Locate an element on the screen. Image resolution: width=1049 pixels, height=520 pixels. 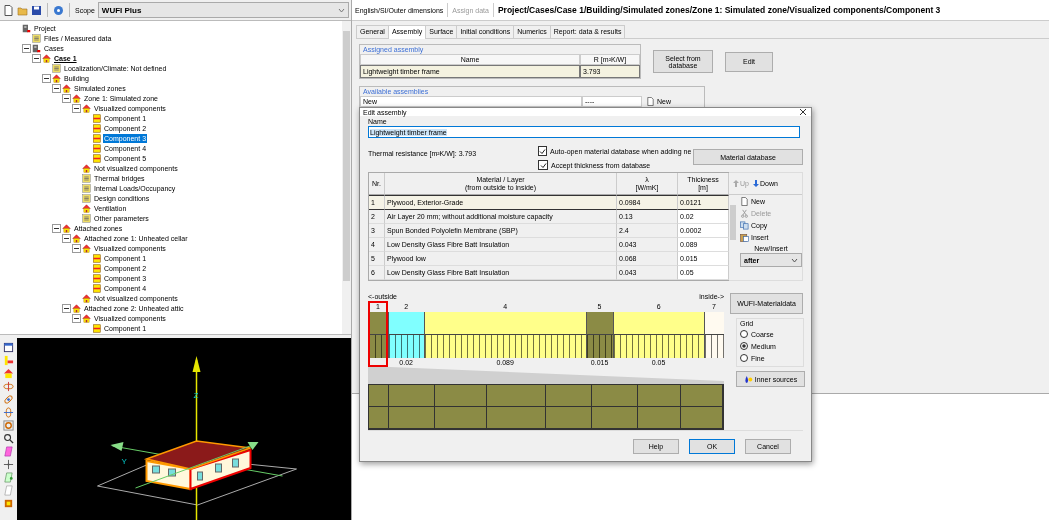
axis-label: Y is located at coordinates (124, 461).